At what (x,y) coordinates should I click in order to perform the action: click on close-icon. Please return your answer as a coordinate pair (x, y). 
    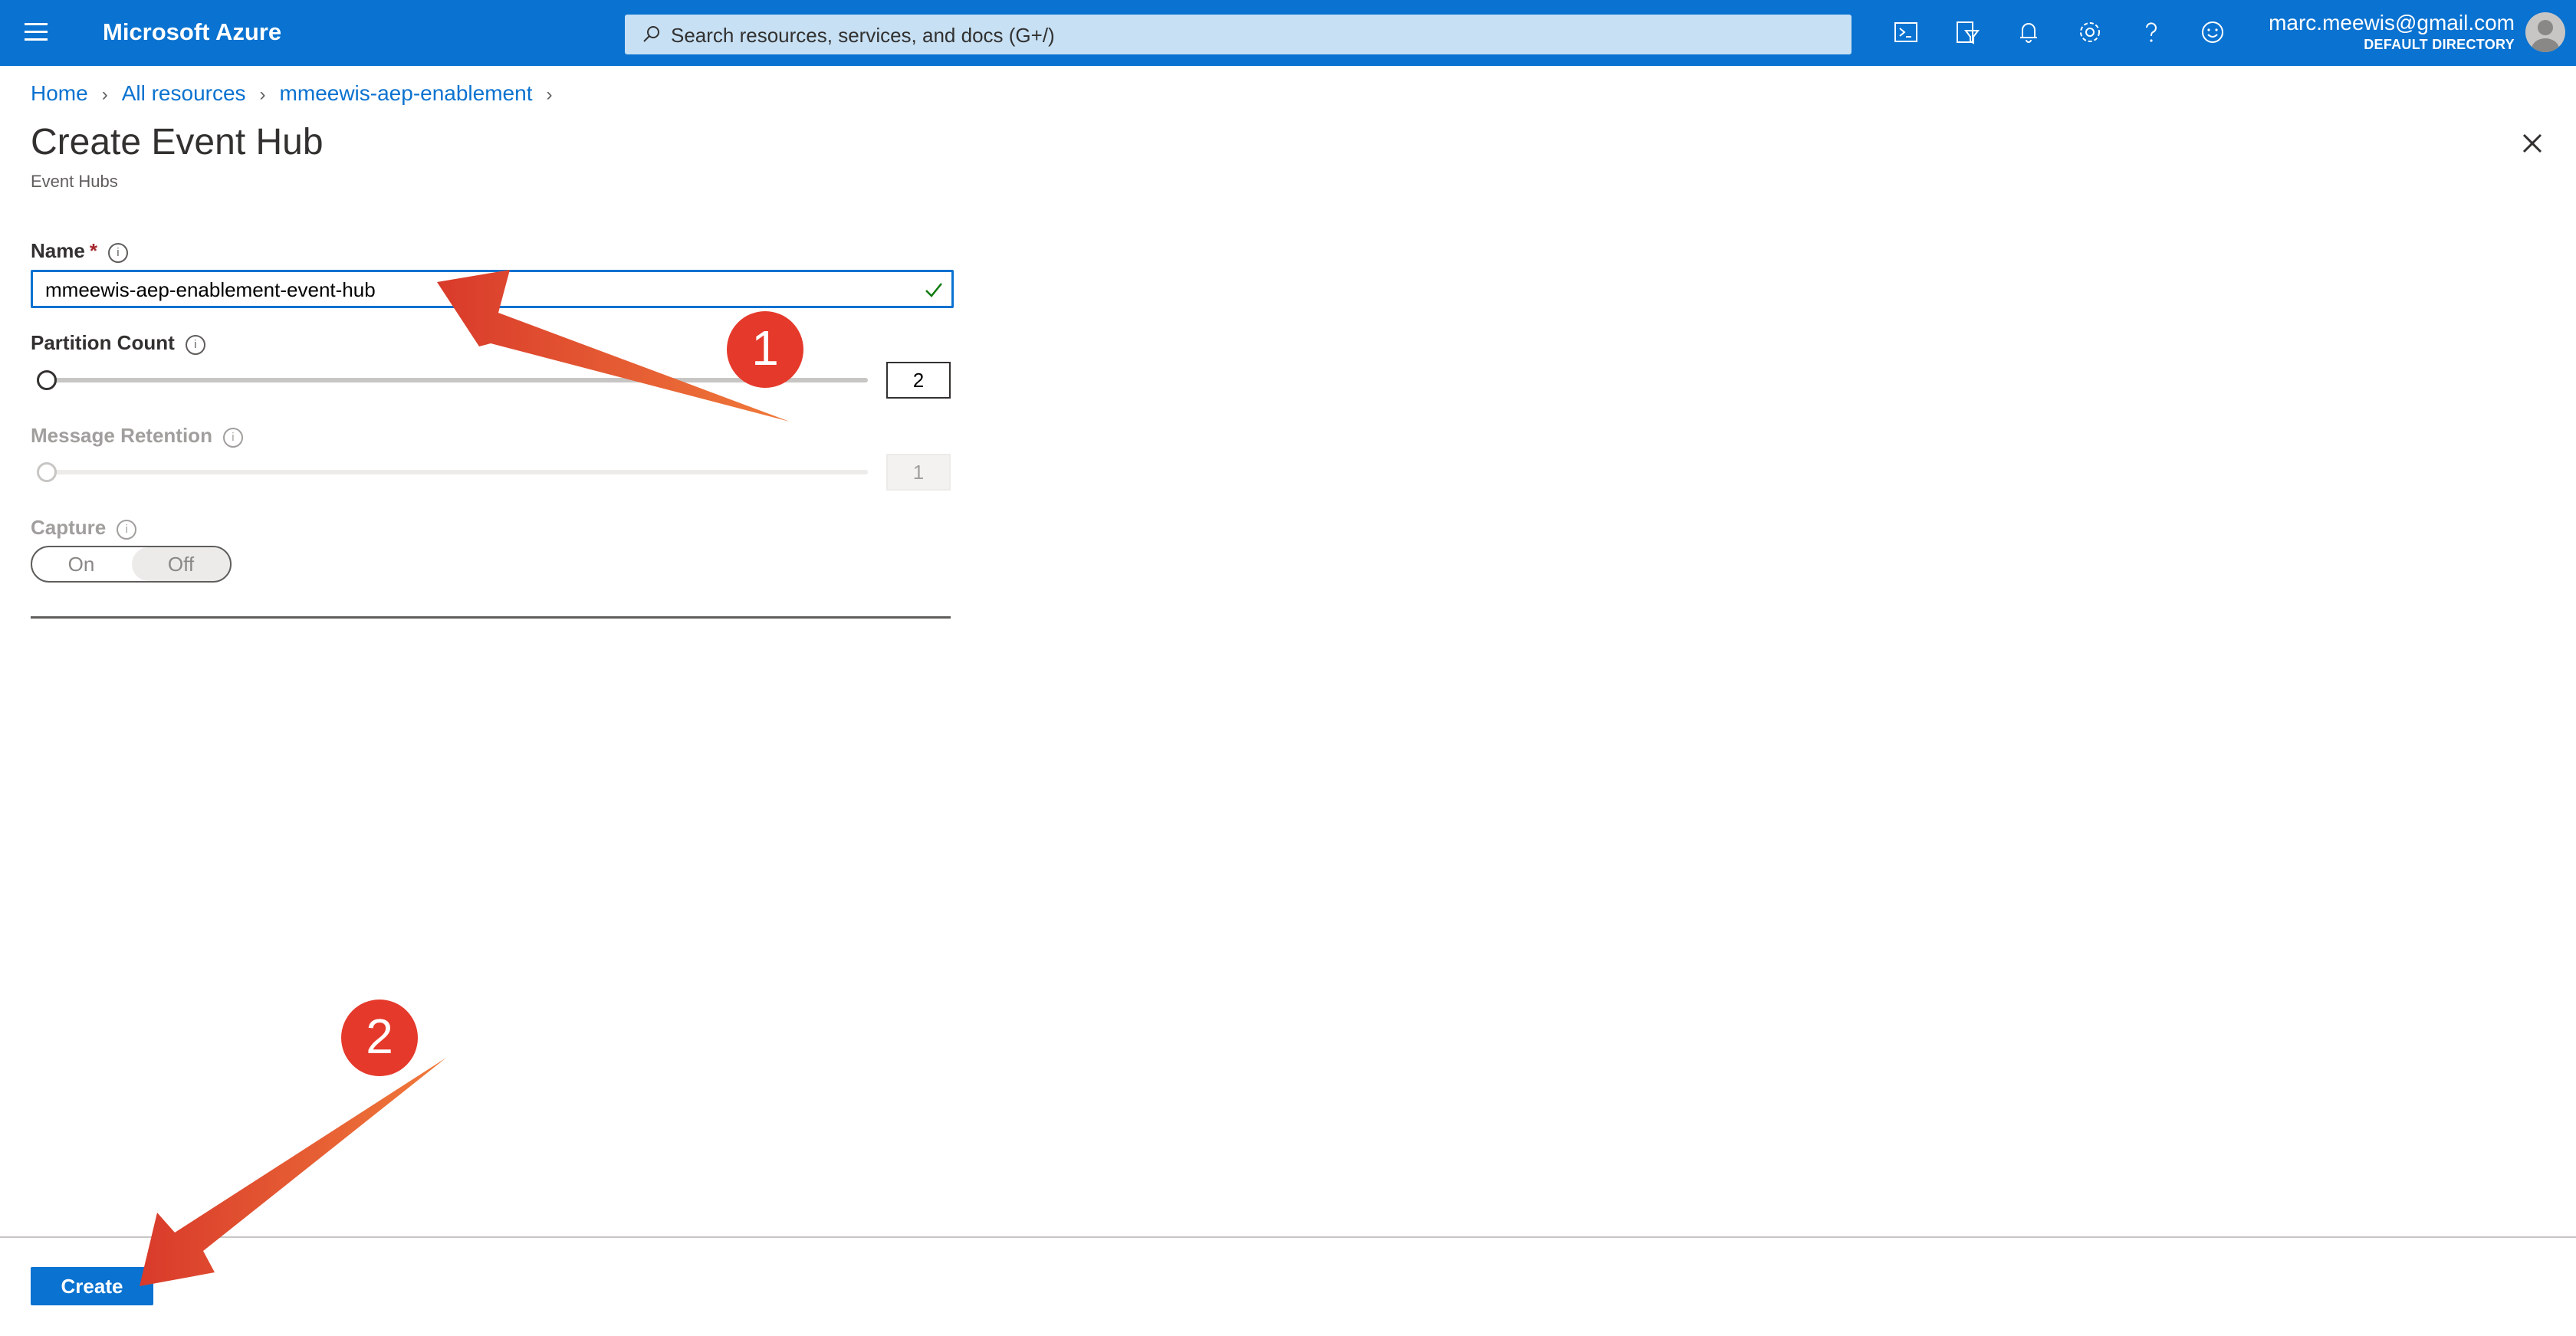
    Looking at the image, I should click on (2532, 143).